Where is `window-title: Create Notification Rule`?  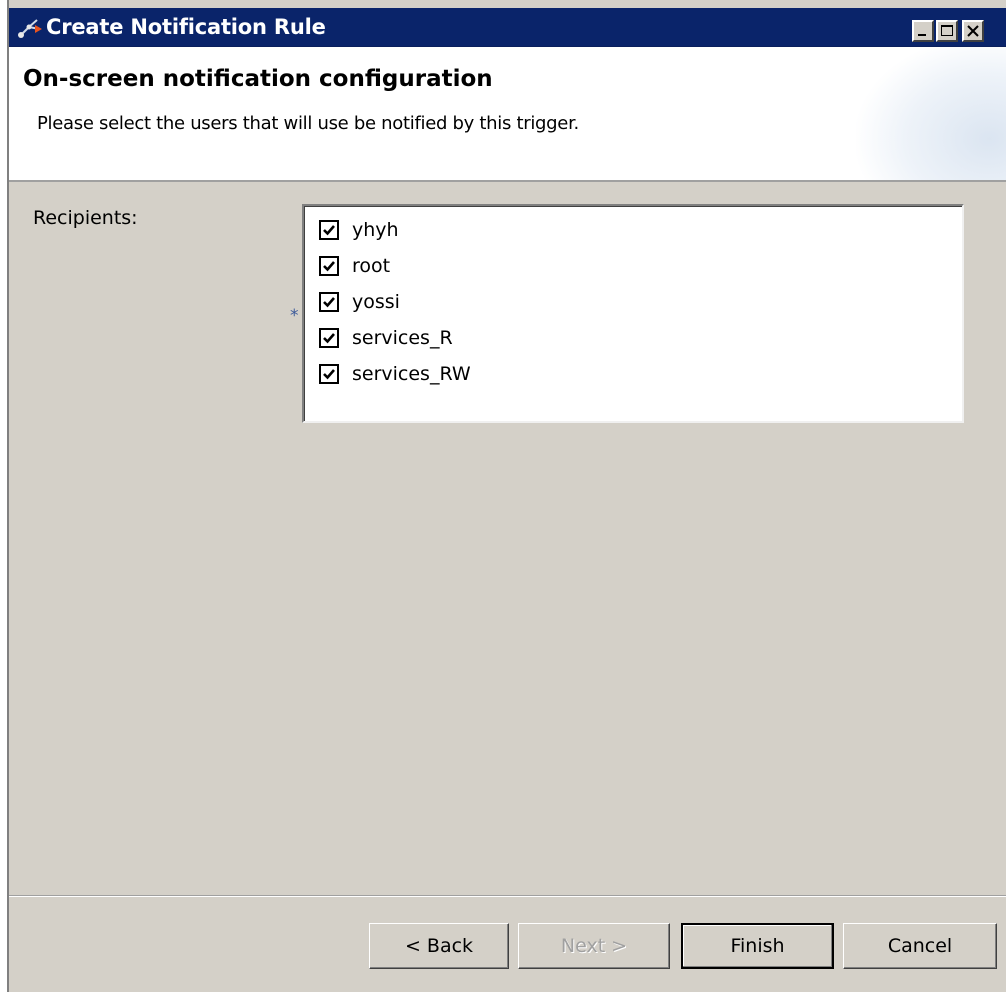 window-title: Create Notification Rule is located at coordinates (186, 27).